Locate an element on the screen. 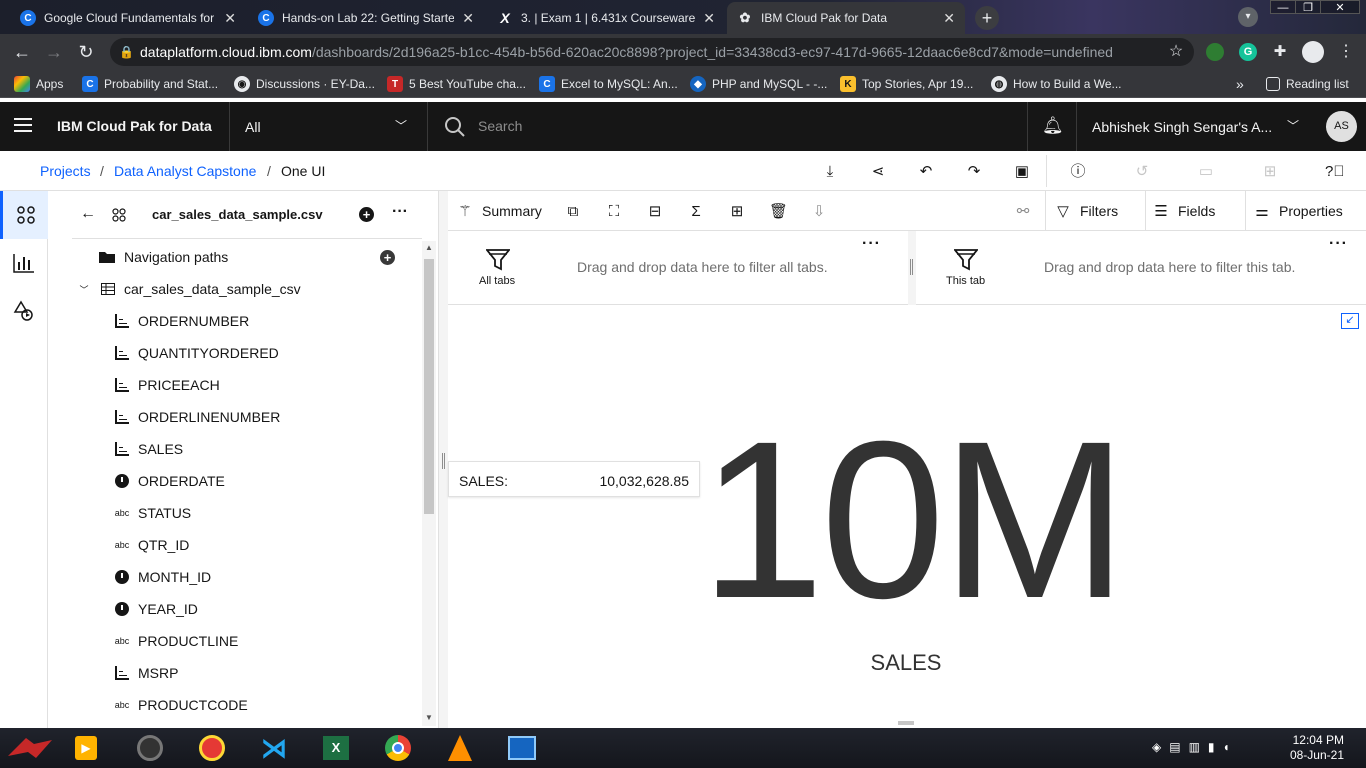  search-input: Search is located at coordinates (500, 126).